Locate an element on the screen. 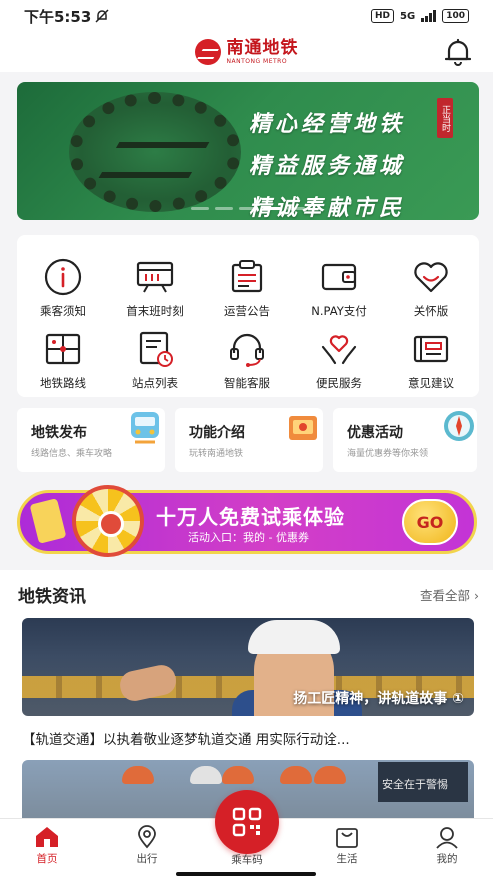 The image size is (493, 878). safety-sign: 安全在于警惕 is located at coordinates (423, 782).